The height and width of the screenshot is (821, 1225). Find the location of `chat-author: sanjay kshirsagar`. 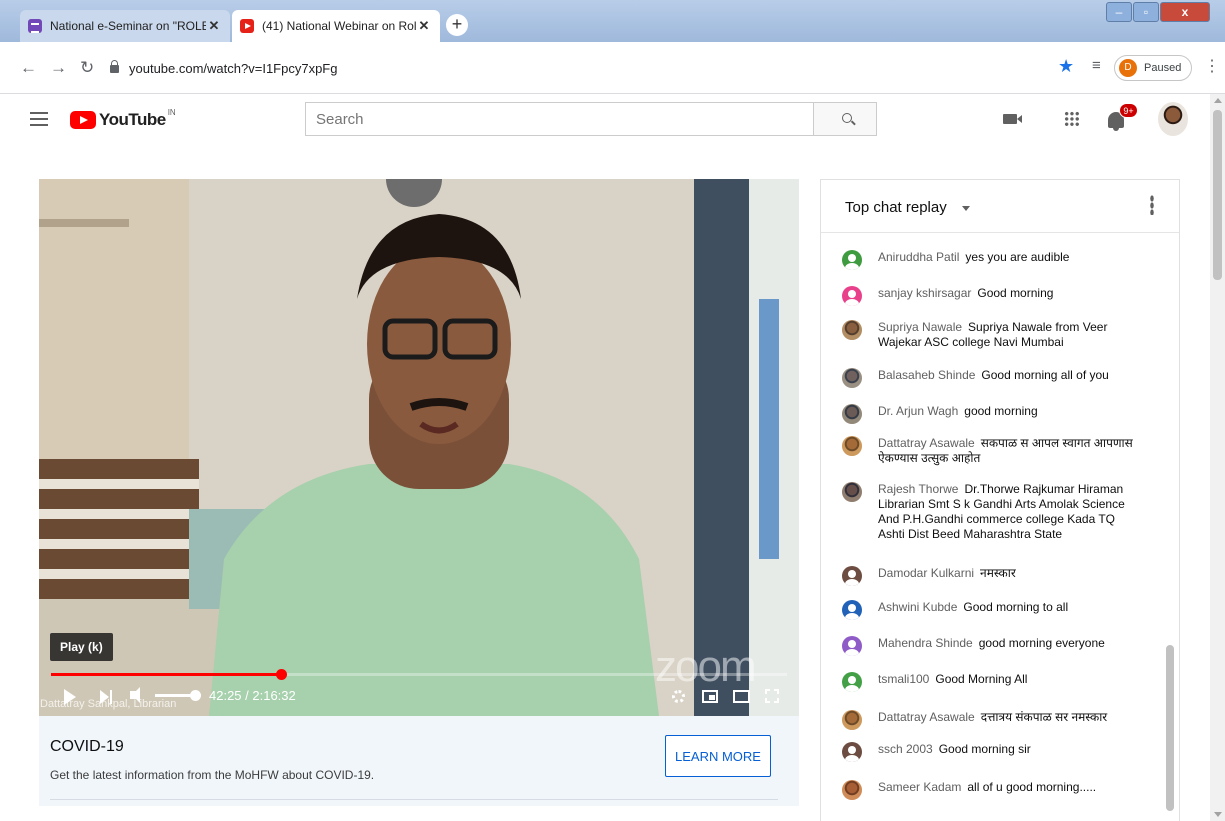

chat-author: sanjay kshirsagar is located at coordinates (924, 293).